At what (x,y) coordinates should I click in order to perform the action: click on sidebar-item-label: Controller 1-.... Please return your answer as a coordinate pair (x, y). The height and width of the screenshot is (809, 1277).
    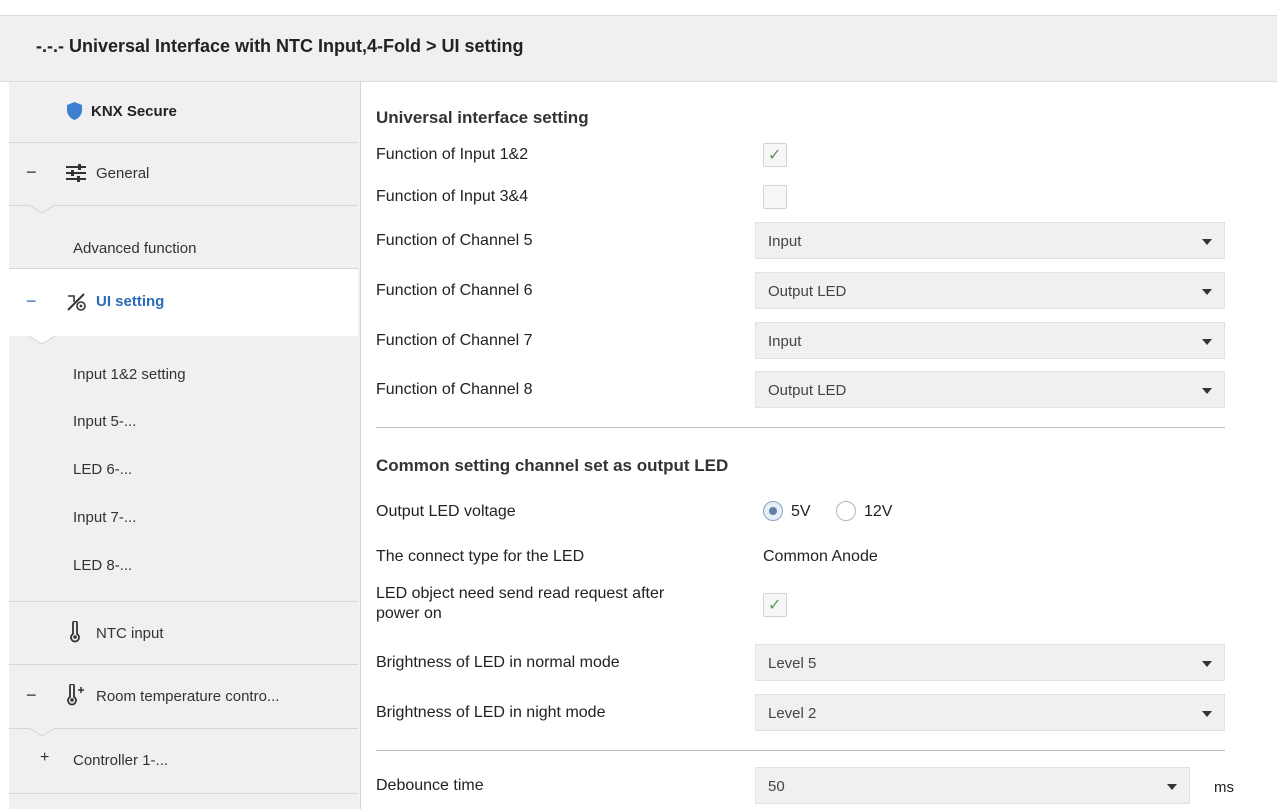
    Looking at the image, I should click on (121, 760).